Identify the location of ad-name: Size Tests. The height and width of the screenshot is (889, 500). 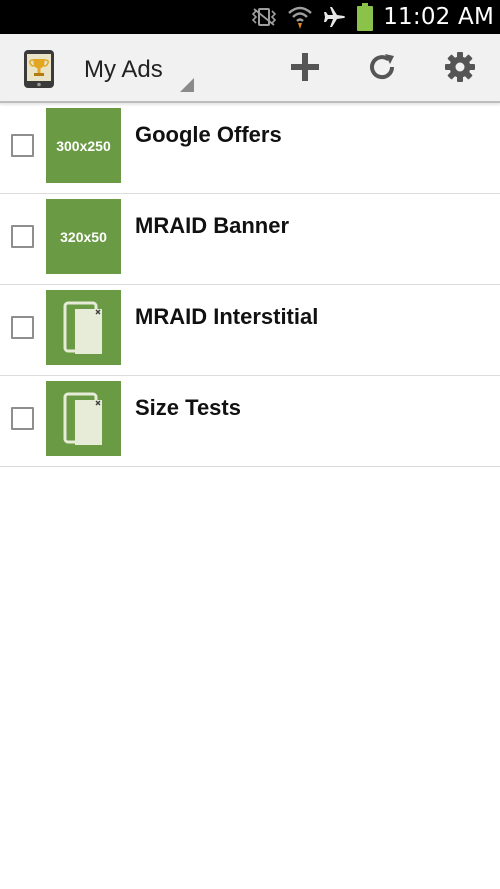
(188, 407).